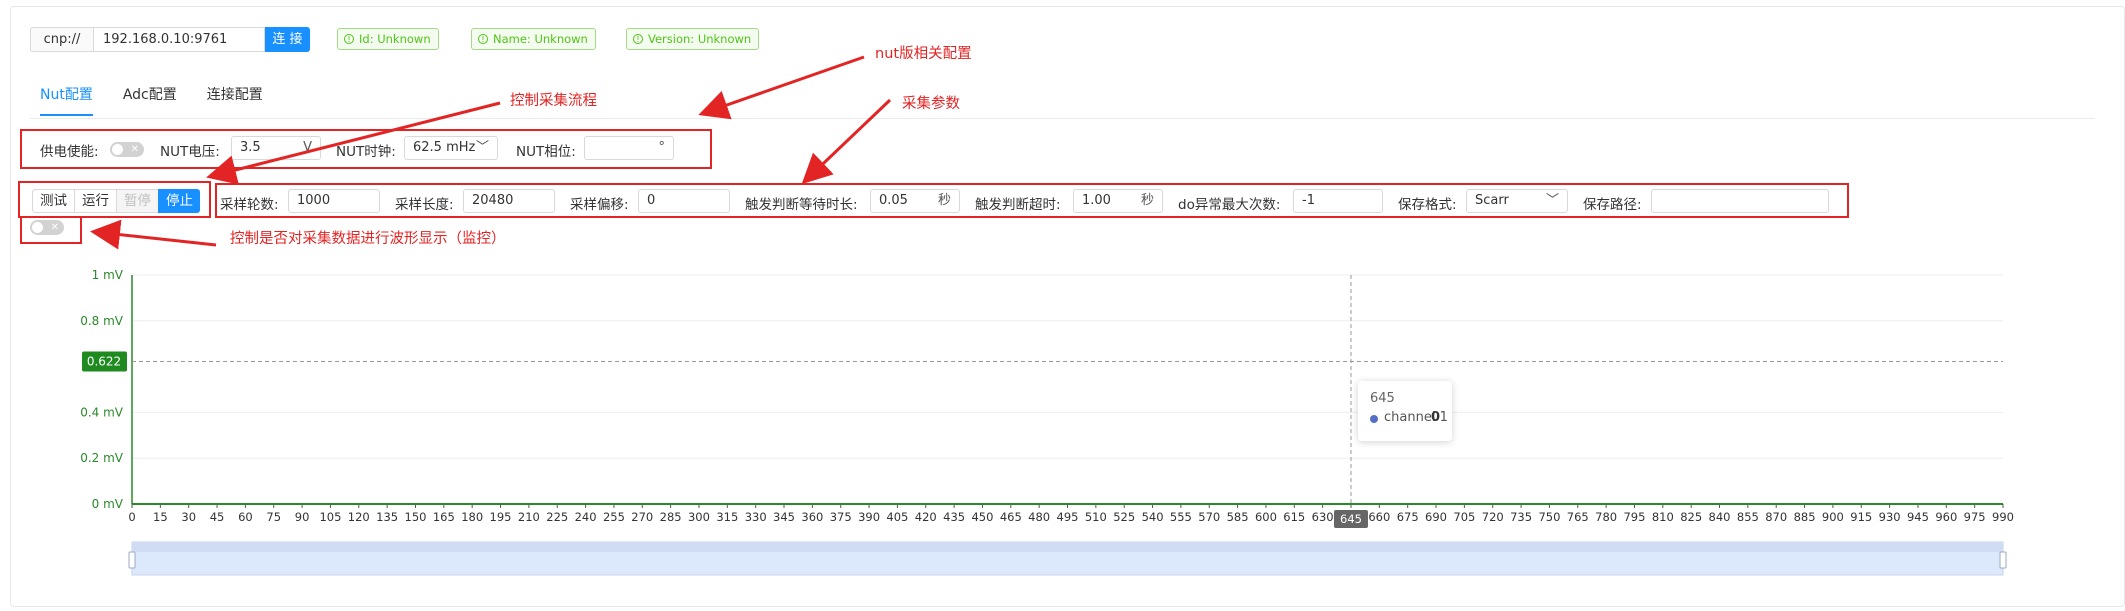 The width and height of the screenshot is (2125, 611). Describe the element at coordinates (1238, 517) in the screenshot. I see `x-tick-label: 585` at that location.